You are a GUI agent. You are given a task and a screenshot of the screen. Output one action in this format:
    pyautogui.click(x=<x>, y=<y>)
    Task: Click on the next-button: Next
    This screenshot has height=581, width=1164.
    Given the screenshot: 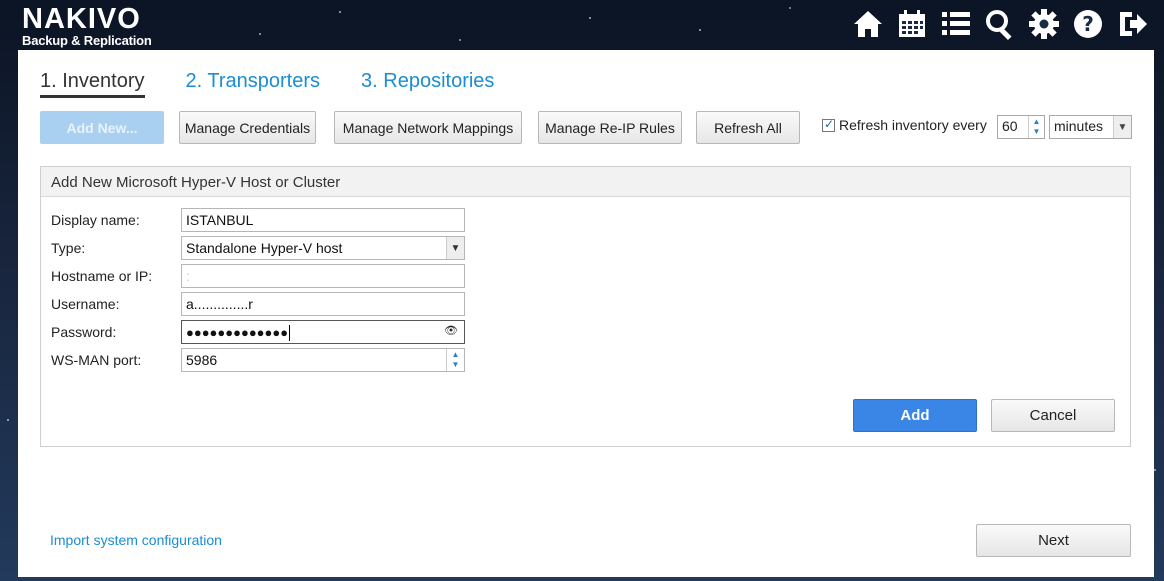 What is the action you would take?
    pyautogui.click(x=1053, y=540)
    